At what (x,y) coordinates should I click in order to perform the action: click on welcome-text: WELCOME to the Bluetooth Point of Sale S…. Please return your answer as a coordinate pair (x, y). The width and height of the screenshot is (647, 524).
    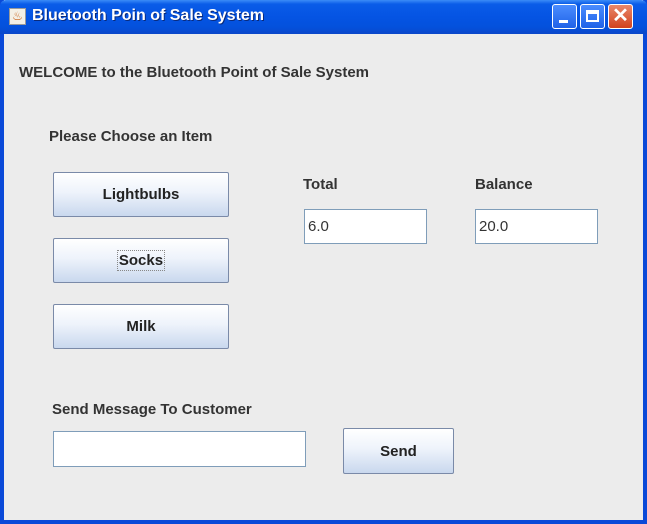
    Looking at the image, I should click on (194, 72).